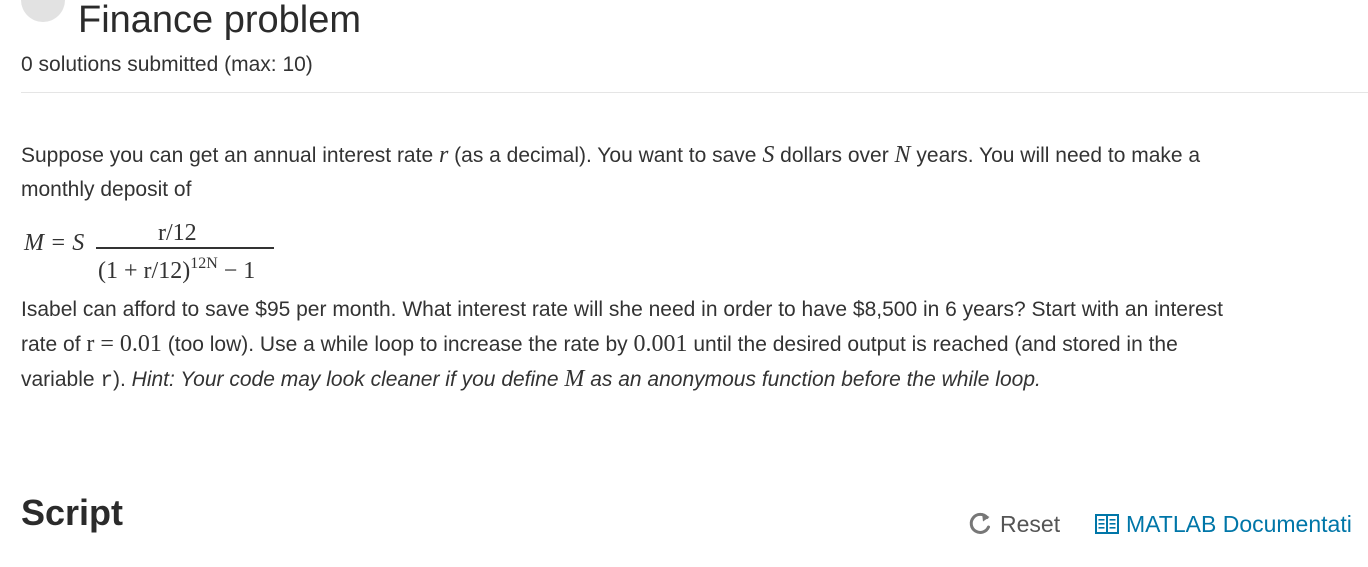 This screenshot has width=1368, height=567. What do you see at coordinates (61, 379) in the screenshot?
I see `task-text: variable` at bounding box center [61, 379].